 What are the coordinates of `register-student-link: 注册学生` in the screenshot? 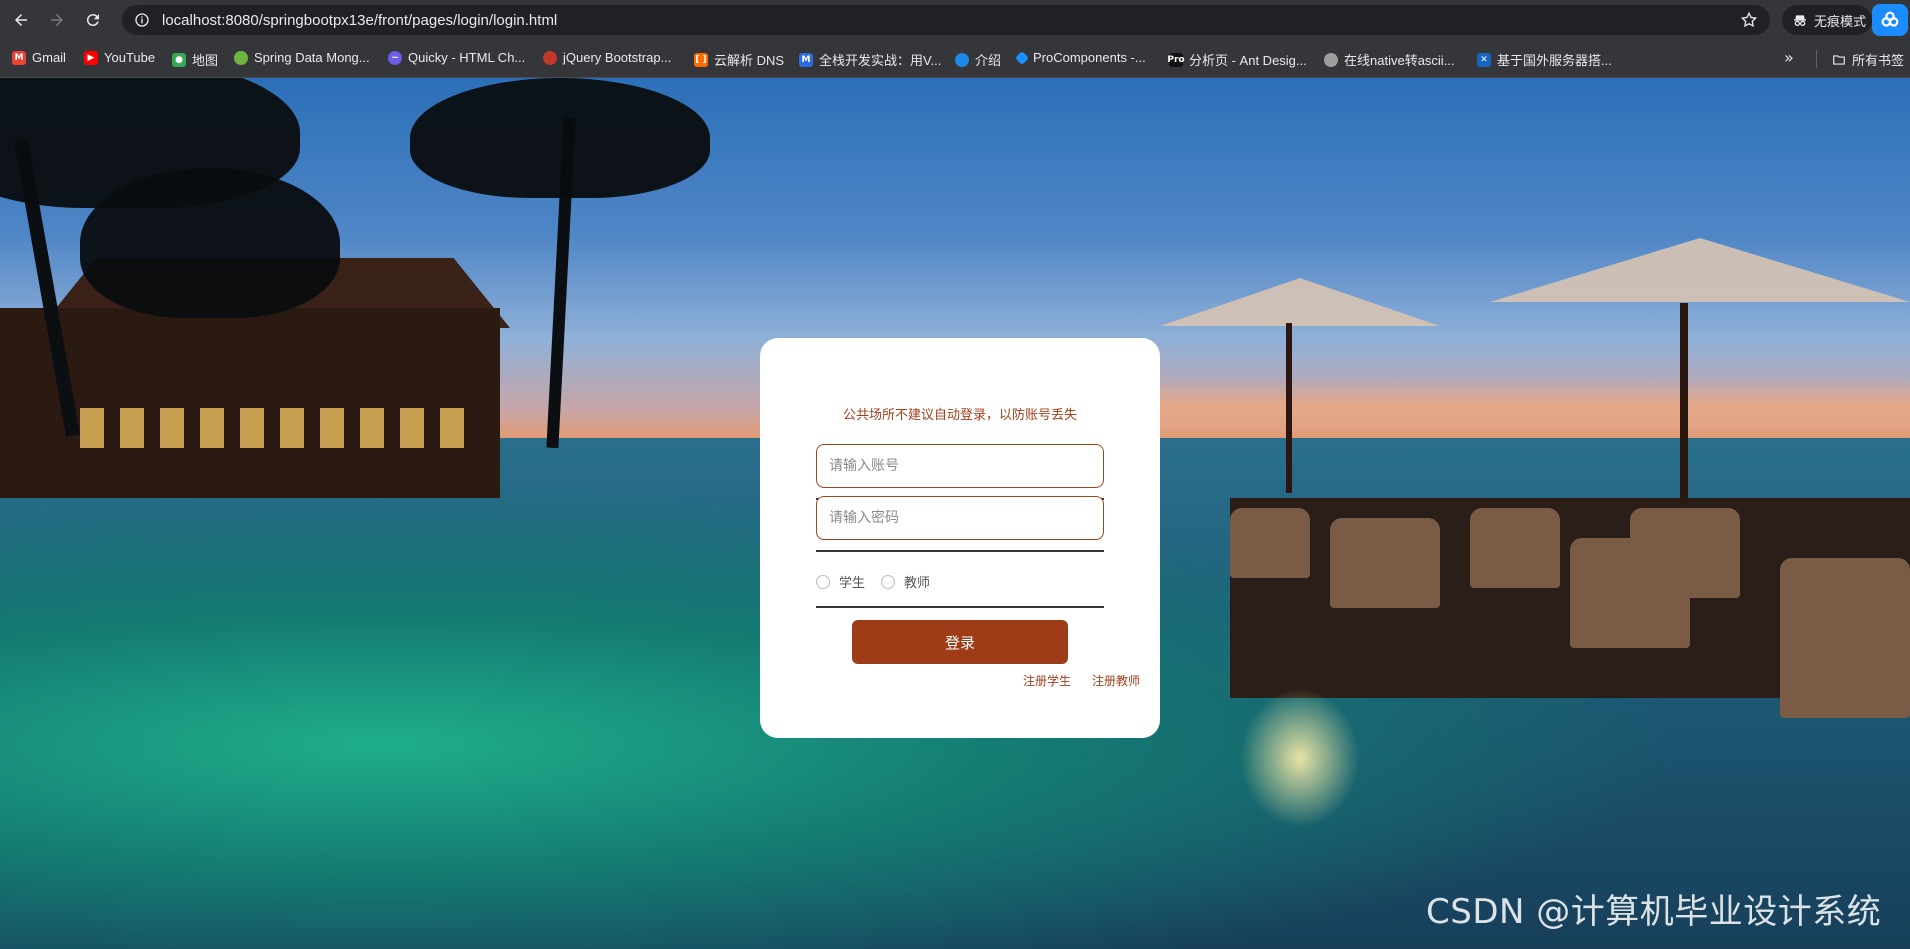 It's located at (1047, 680).